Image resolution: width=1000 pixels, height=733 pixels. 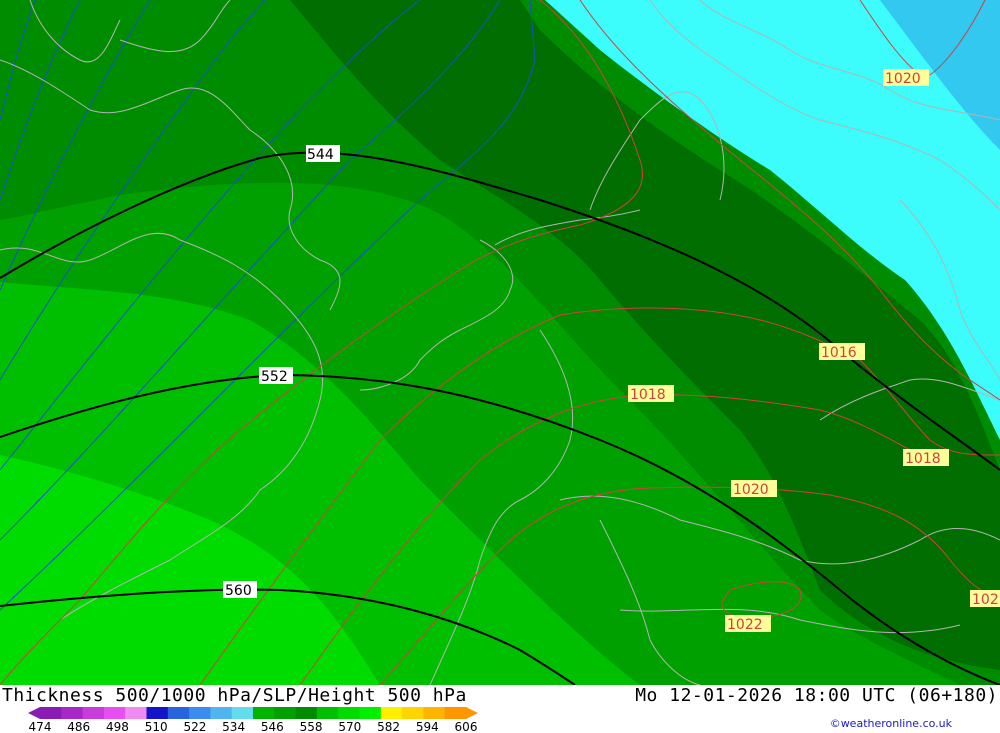 What do you see at coordinates (156, 726) in the screenshot?
I see `legend-tick-label: 510` at bounding box center [156, 726].